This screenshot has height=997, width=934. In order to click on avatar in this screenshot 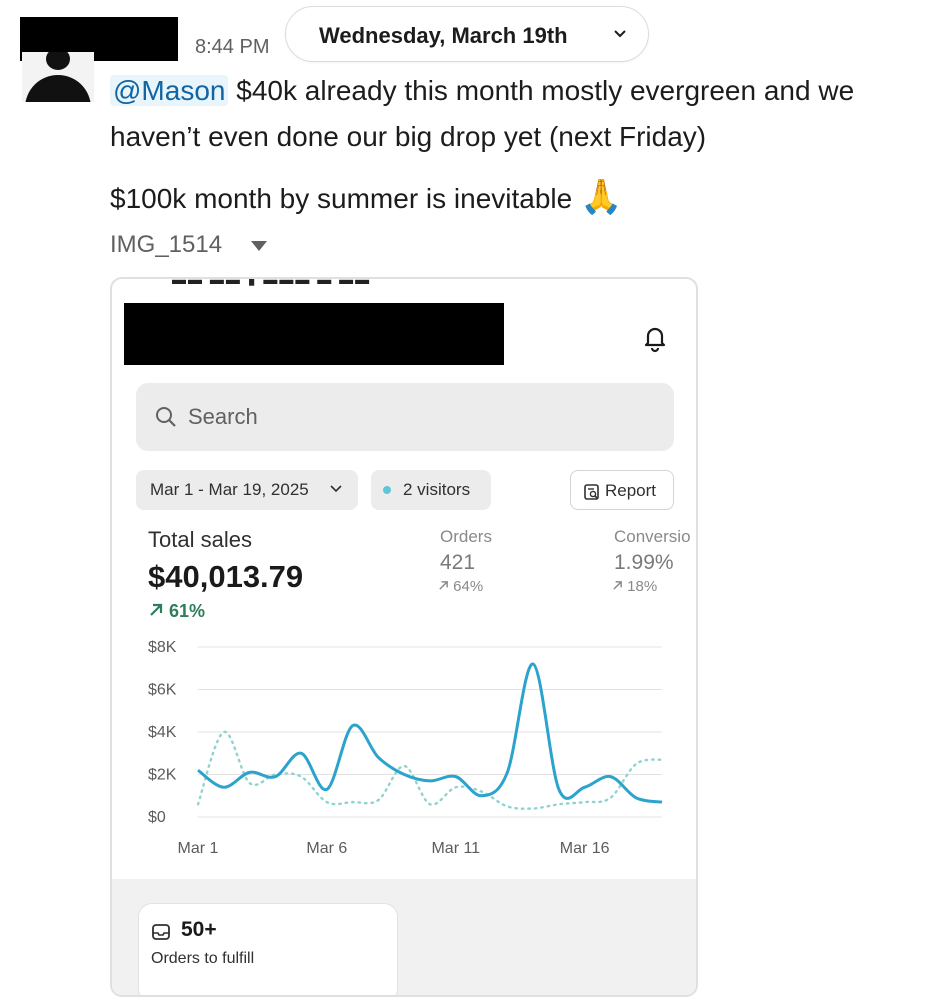, I will do `click(58, 77)`.